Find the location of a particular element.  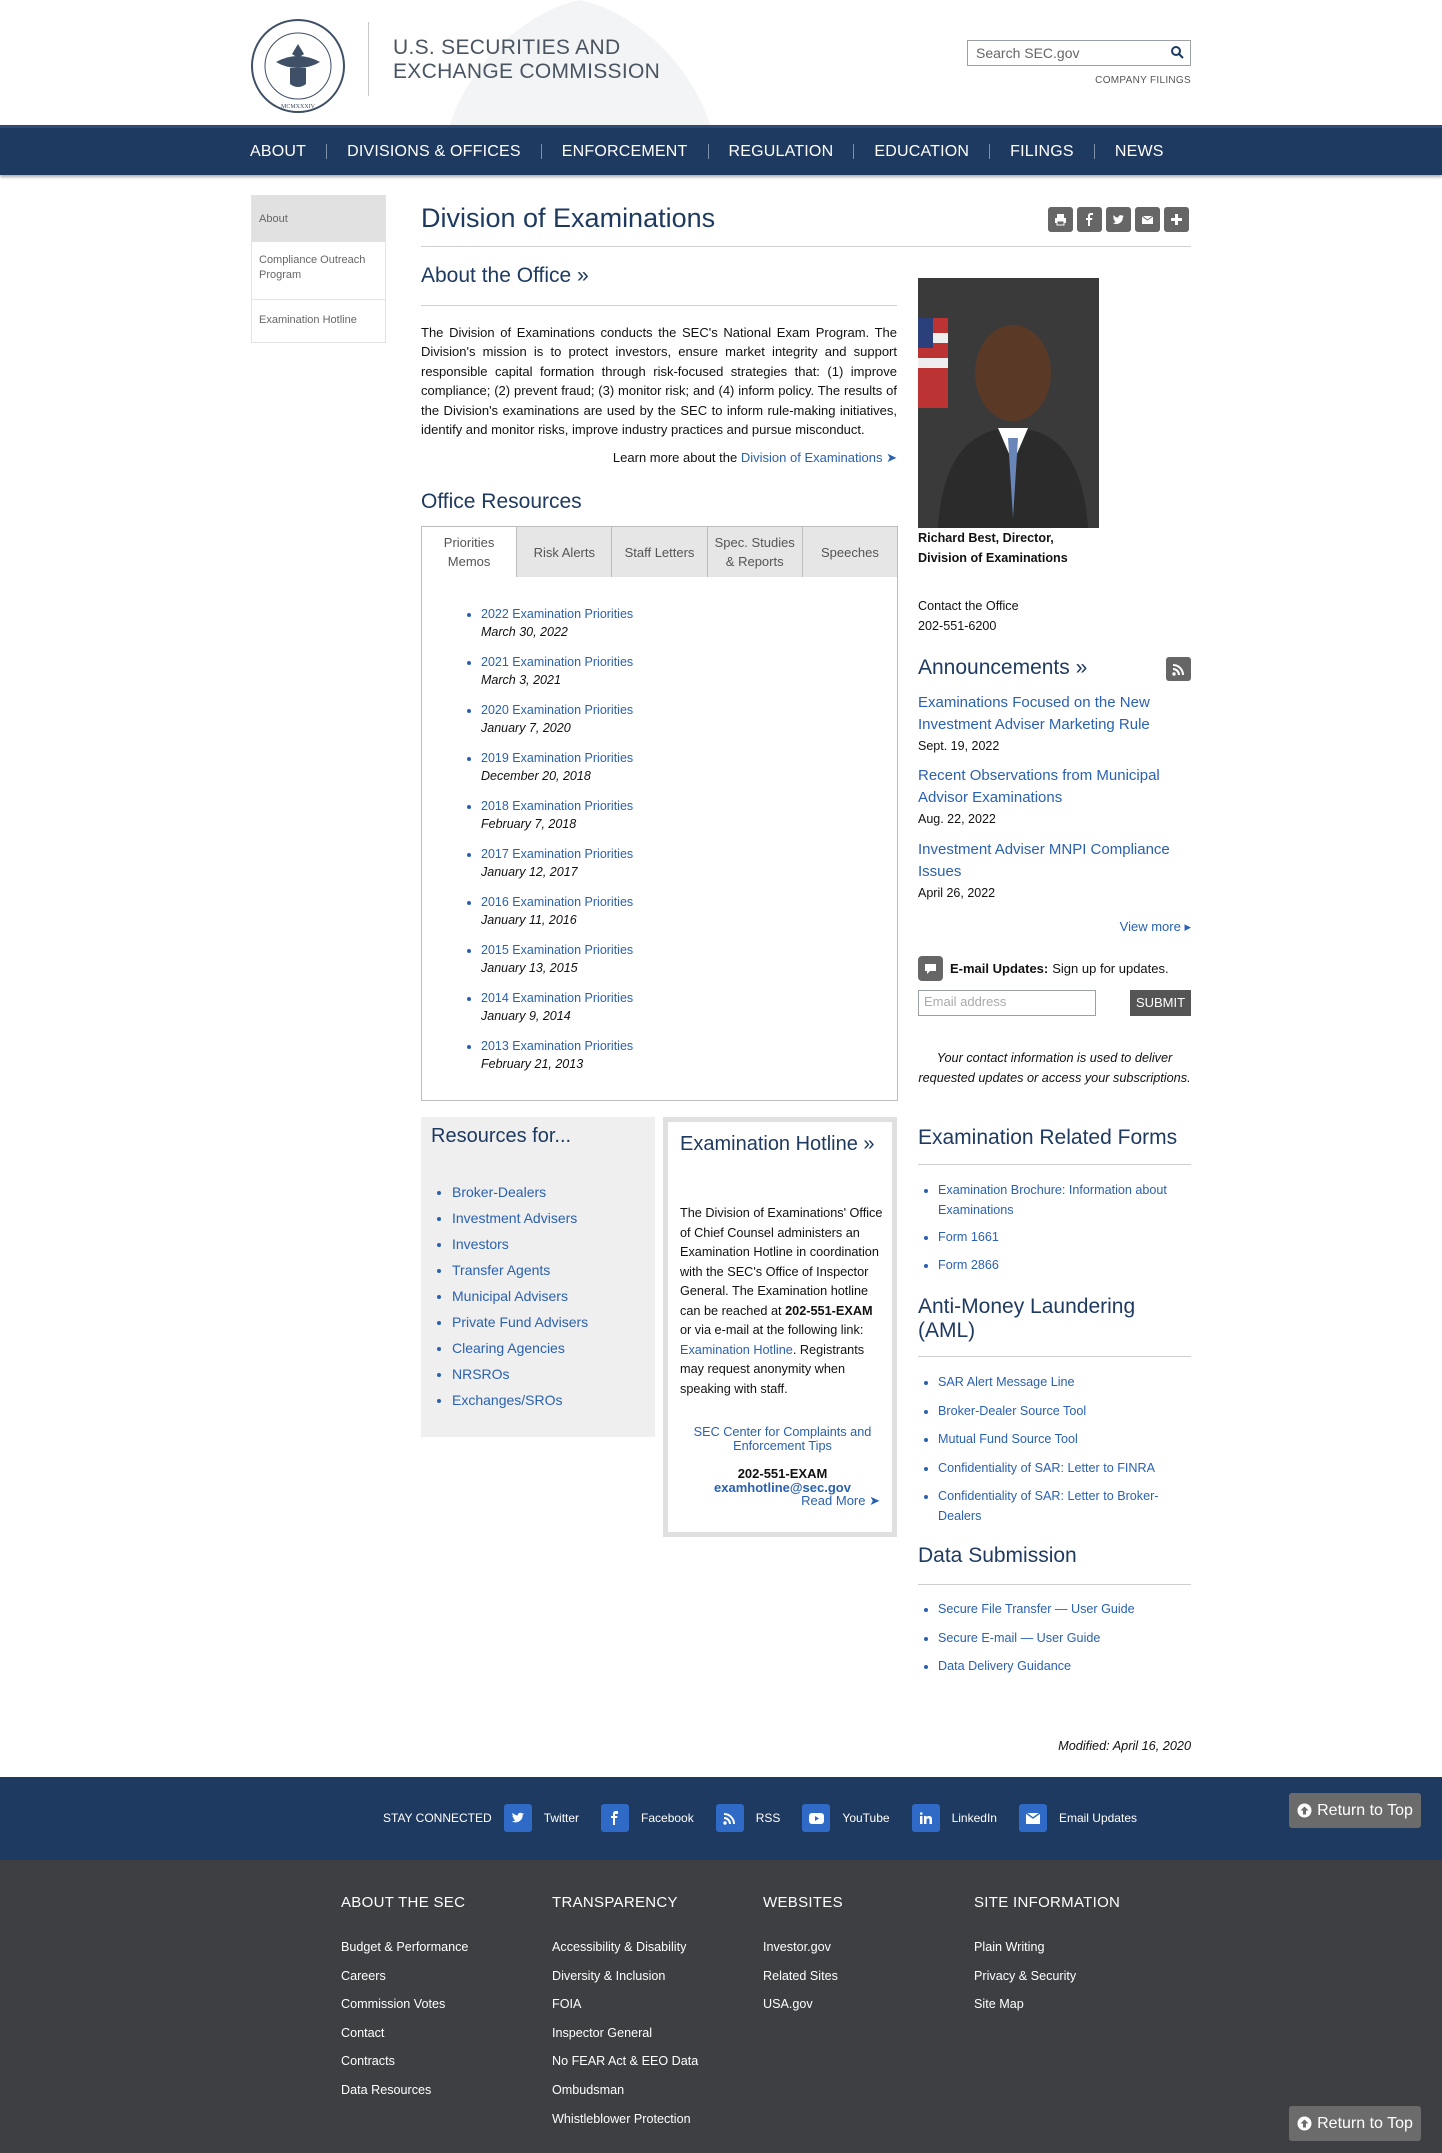

tab-priorities-memos: Priorities Memos is located at coordinates (469, 552).